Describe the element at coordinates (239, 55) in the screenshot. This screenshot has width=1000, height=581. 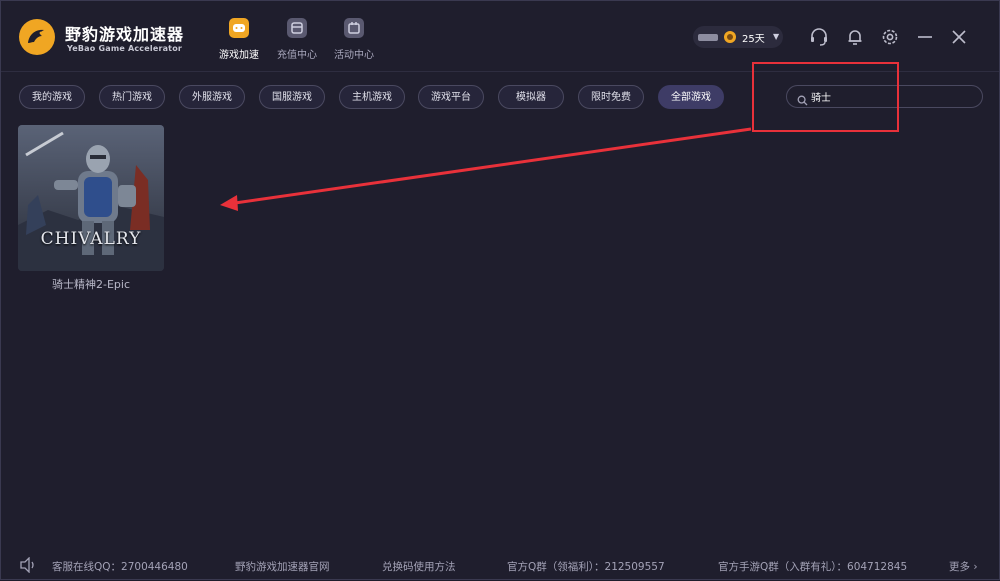
I see `tab-label: 游戏加速` at that location.